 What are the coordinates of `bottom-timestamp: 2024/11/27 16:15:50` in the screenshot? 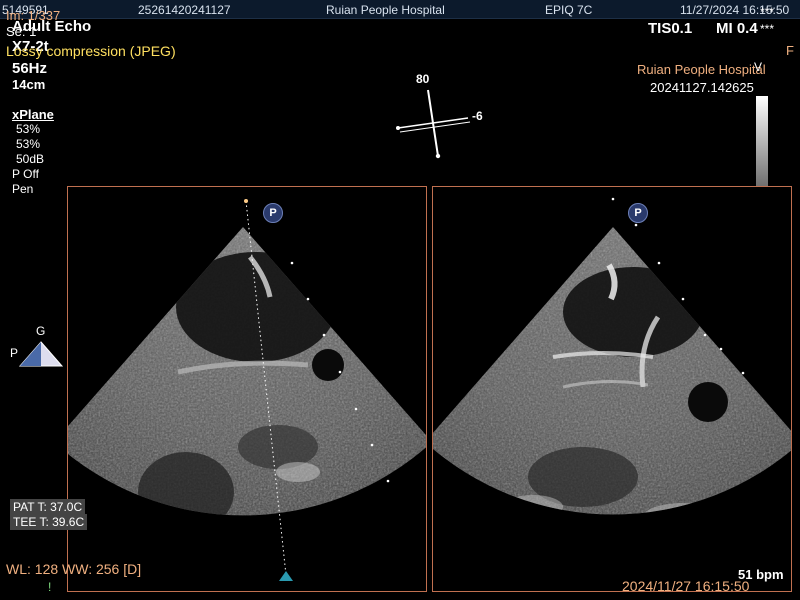 It's located at (686, 586).